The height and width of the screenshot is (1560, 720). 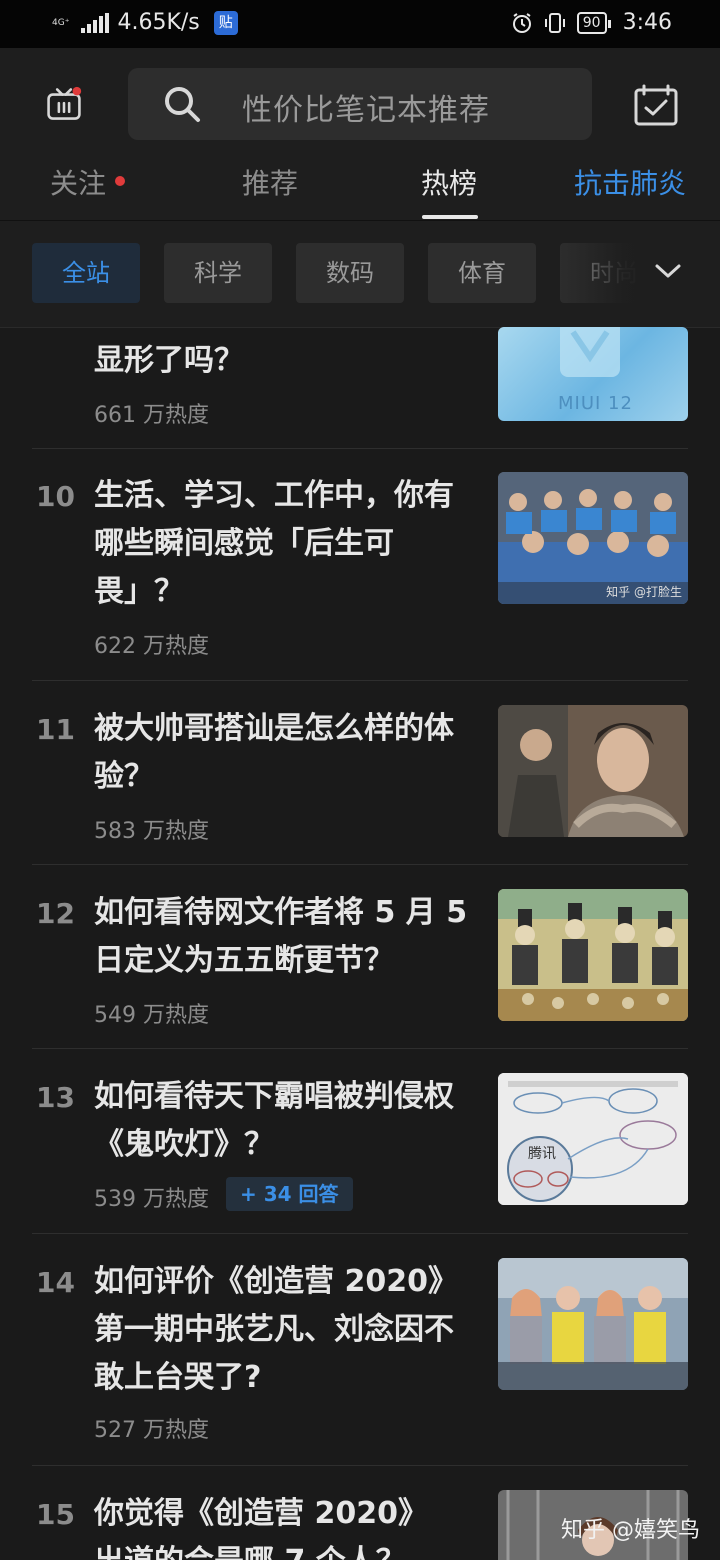 What do you see at coordinates (151, 1199) in the screenshot?
I see `item-heat: 539 万热度` at bounding box center [151, 1199].